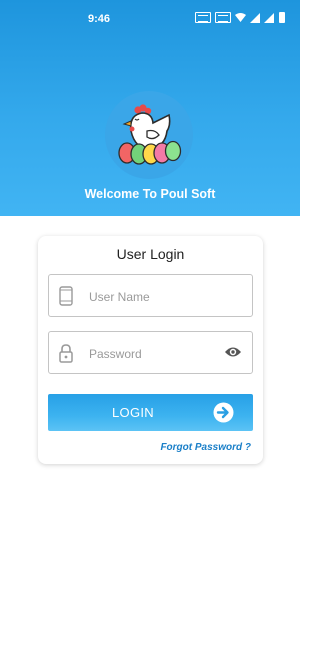 The height and width of the screenshot is (667, 320). Describe the element at coordinates (282, 17) in the screenshot. I see `battery-icon` at that location.